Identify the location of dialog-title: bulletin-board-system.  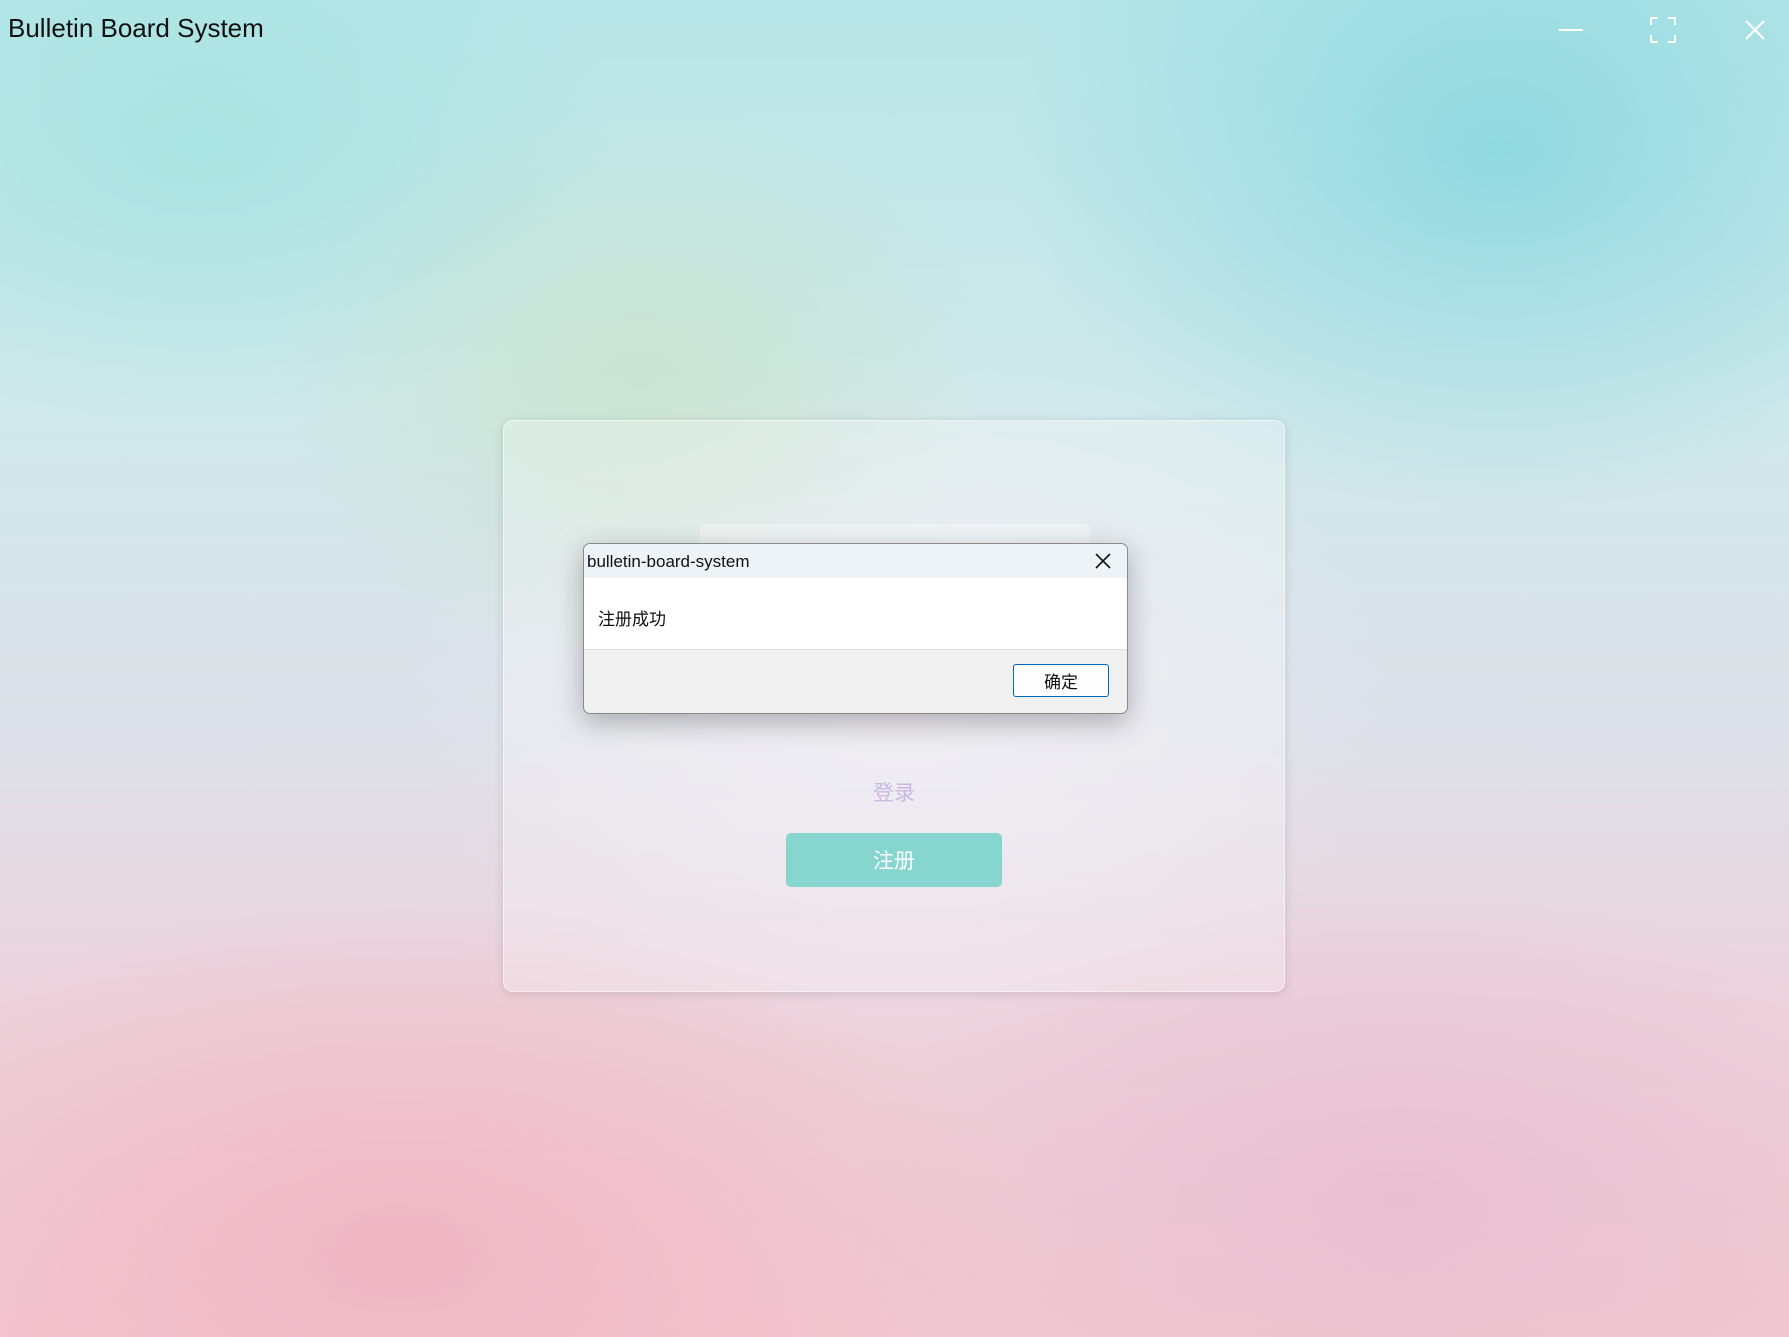
(668, 561).